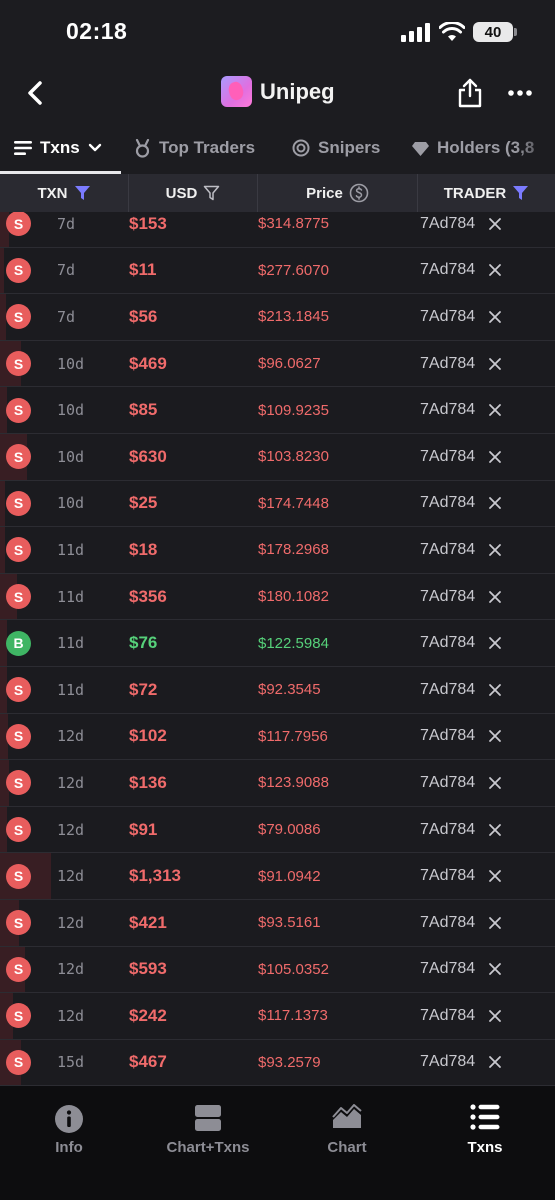 Image resolution: width=555 pixels, height=1200 pixels. What do you see at coordinates (277, 923) in the screenshot?
I see `table-row: S 12d $421 $93.5161 7Ad784` at bounding box center [277, 923].